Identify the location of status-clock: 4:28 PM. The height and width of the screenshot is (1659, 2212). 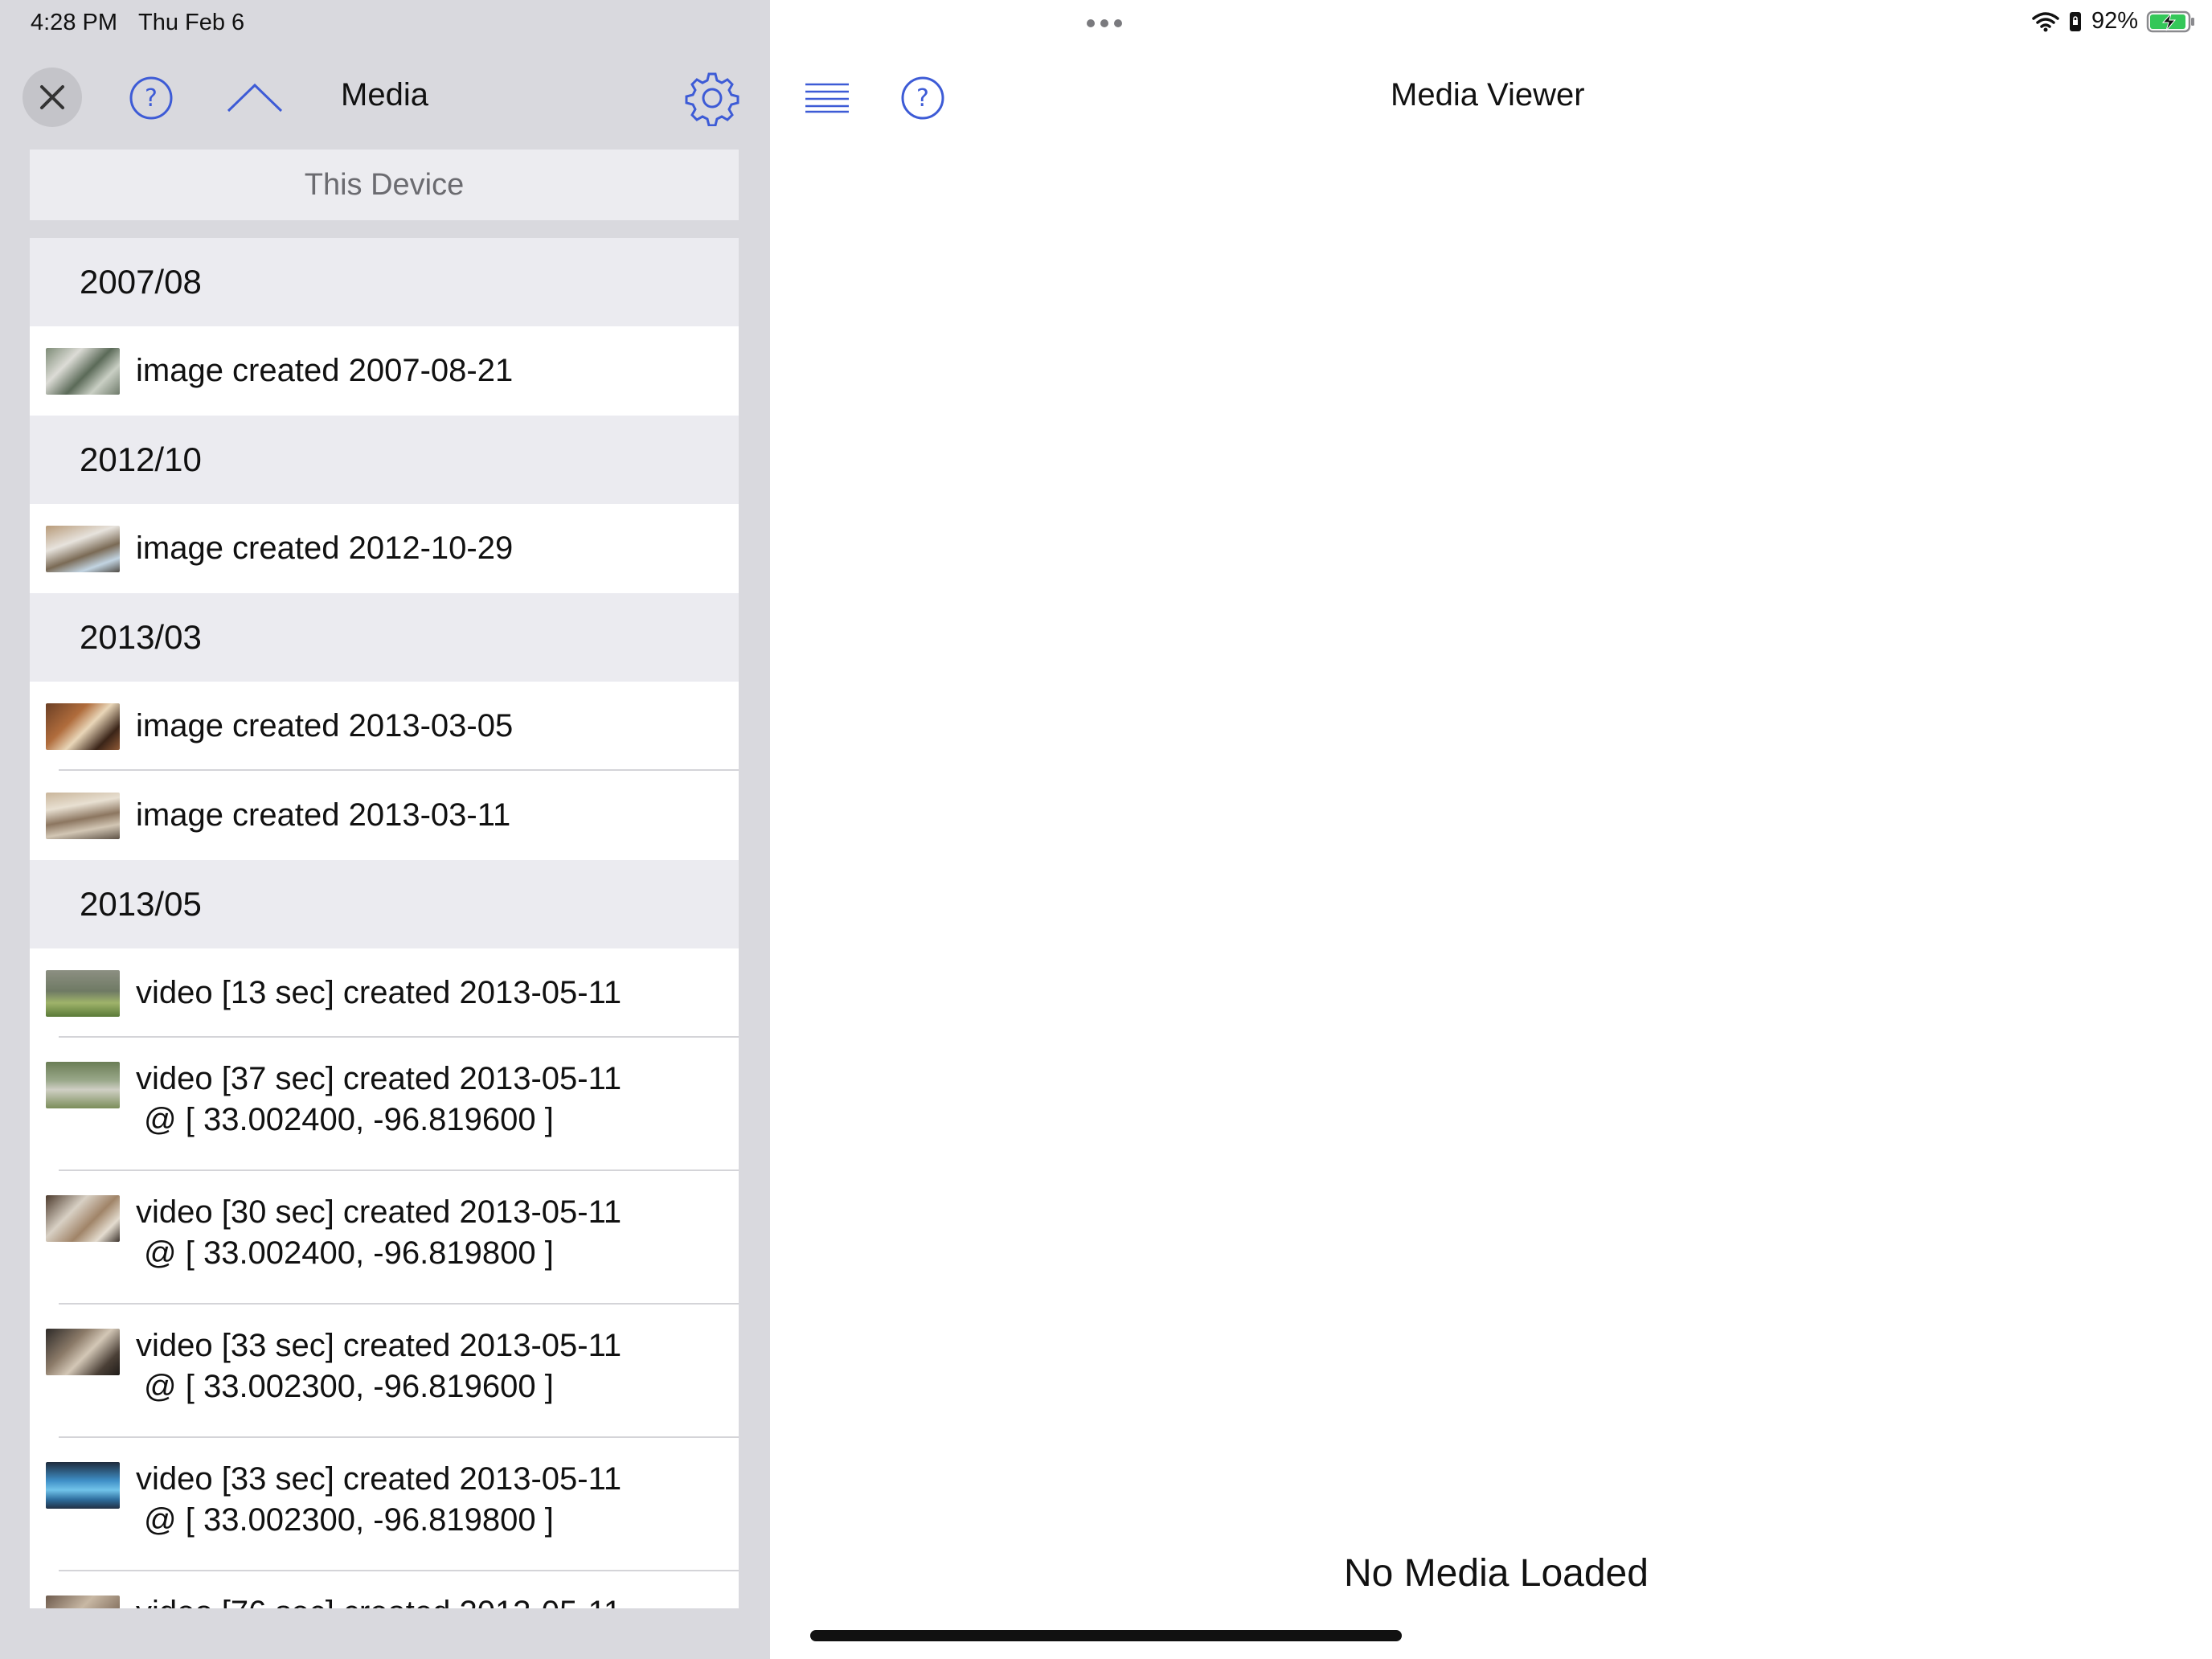
(74, 22).